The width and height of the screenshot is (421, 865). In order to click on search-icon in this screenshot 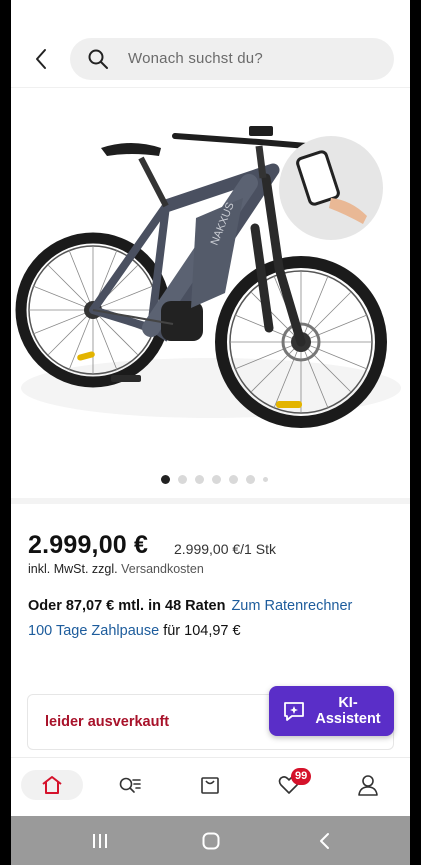, I will do `click(98, 59)`.